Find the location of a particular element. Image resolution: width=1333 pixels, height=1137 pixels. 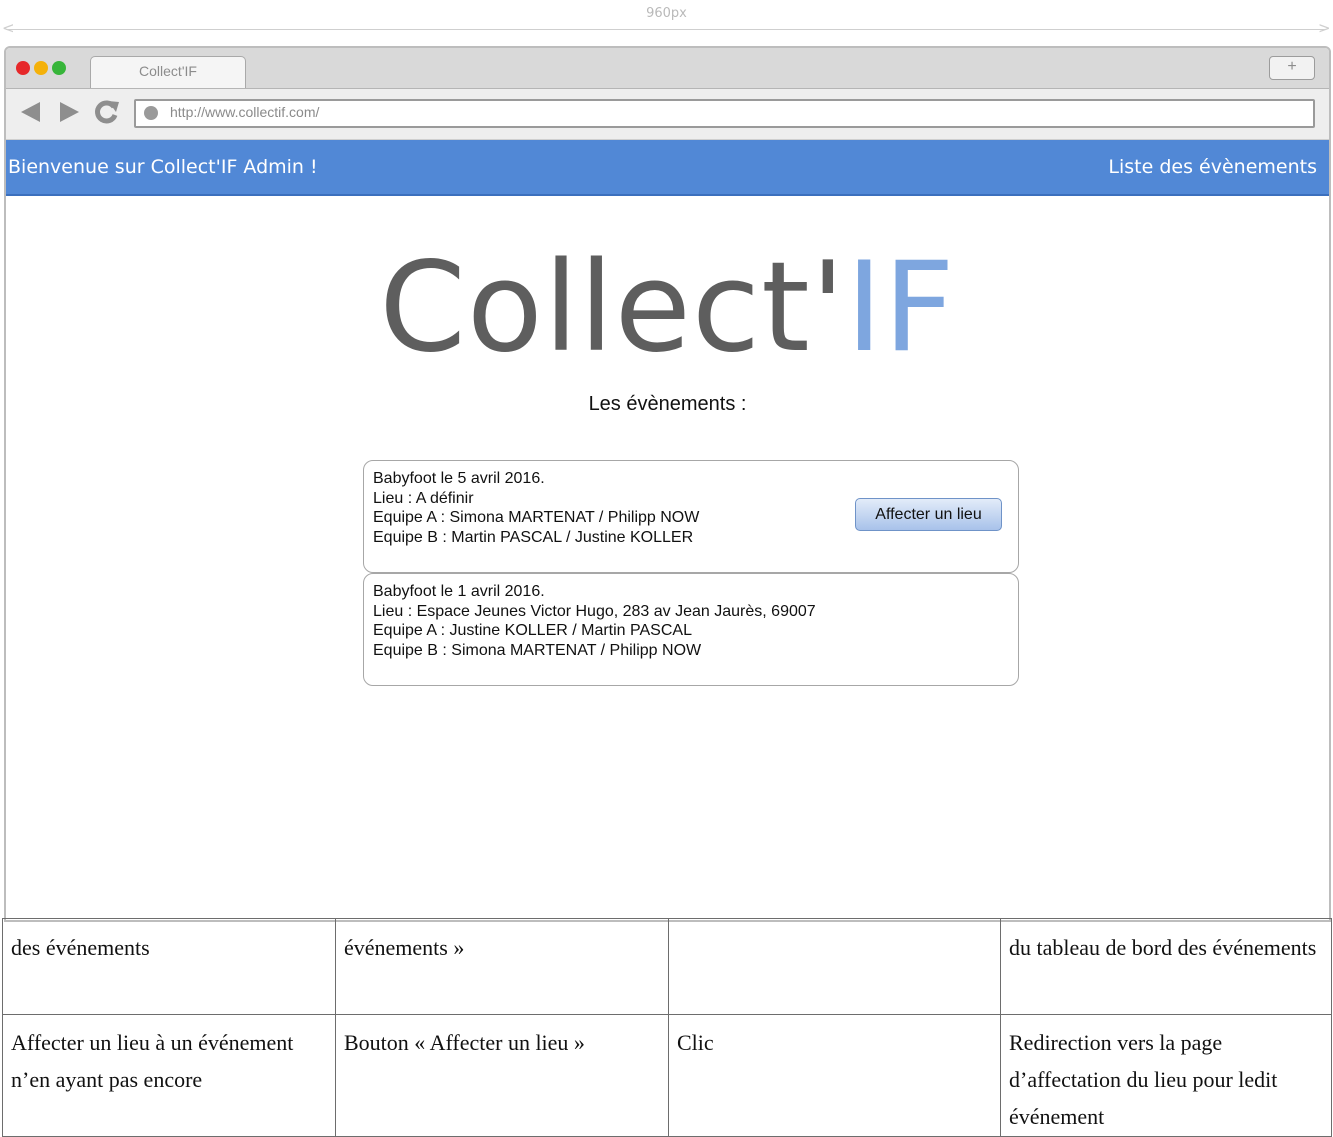

event-title: Babyfoot le 1 avril 2016. is located at coordinates (459, 591).